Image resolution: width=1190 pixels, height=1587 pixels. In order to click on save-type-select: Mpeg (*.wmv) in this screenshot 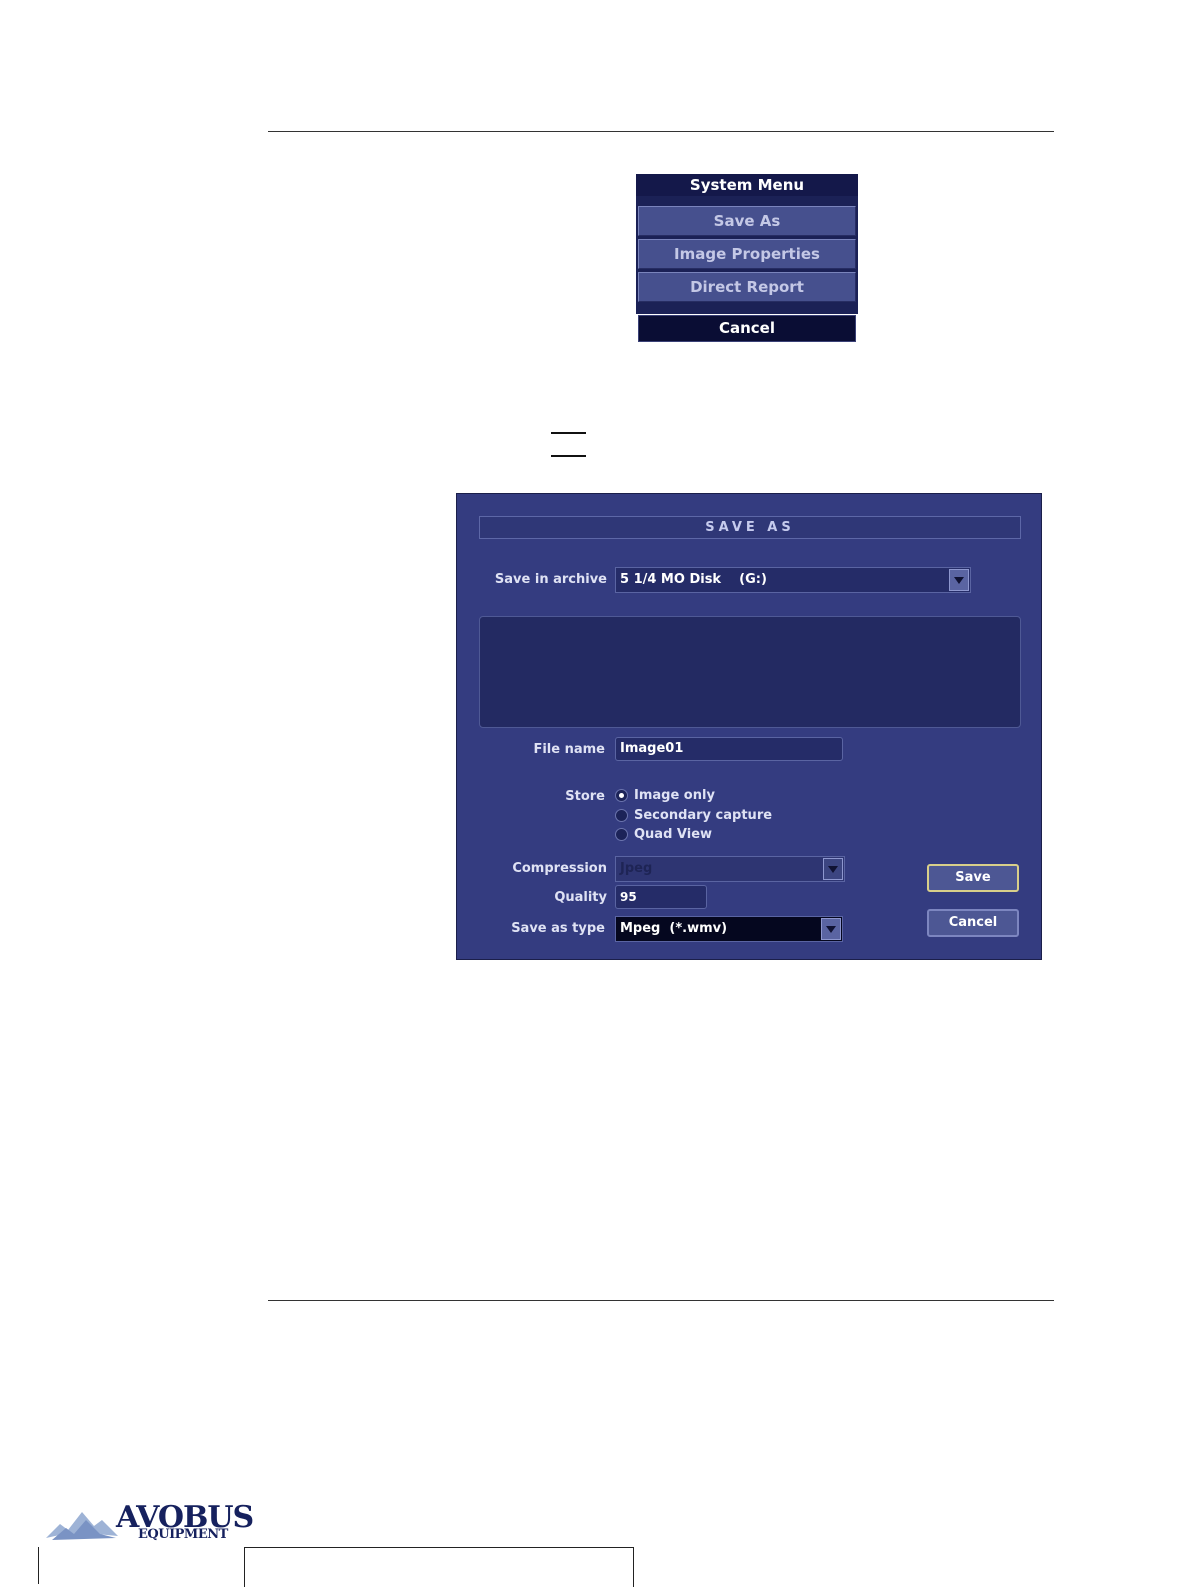, I will do `click(729, 929)`.